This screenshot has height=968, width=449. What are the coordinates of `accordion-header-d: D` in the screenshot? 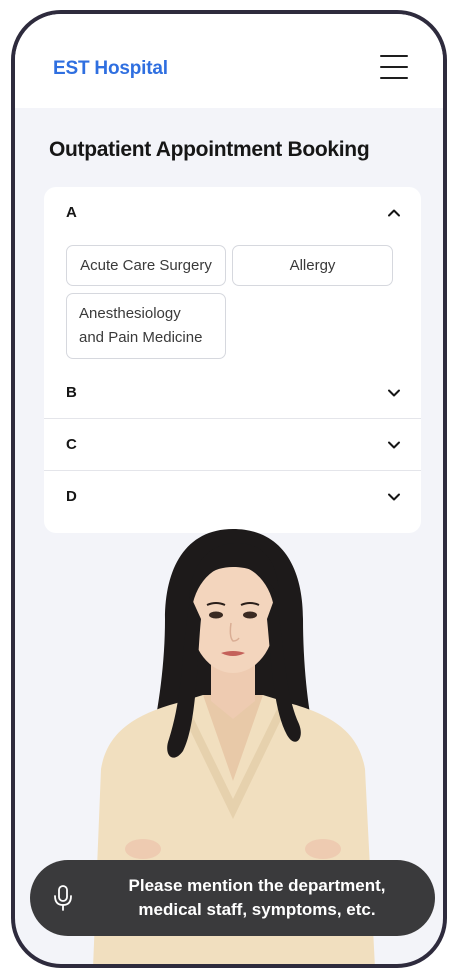 It's located at (232, 497).